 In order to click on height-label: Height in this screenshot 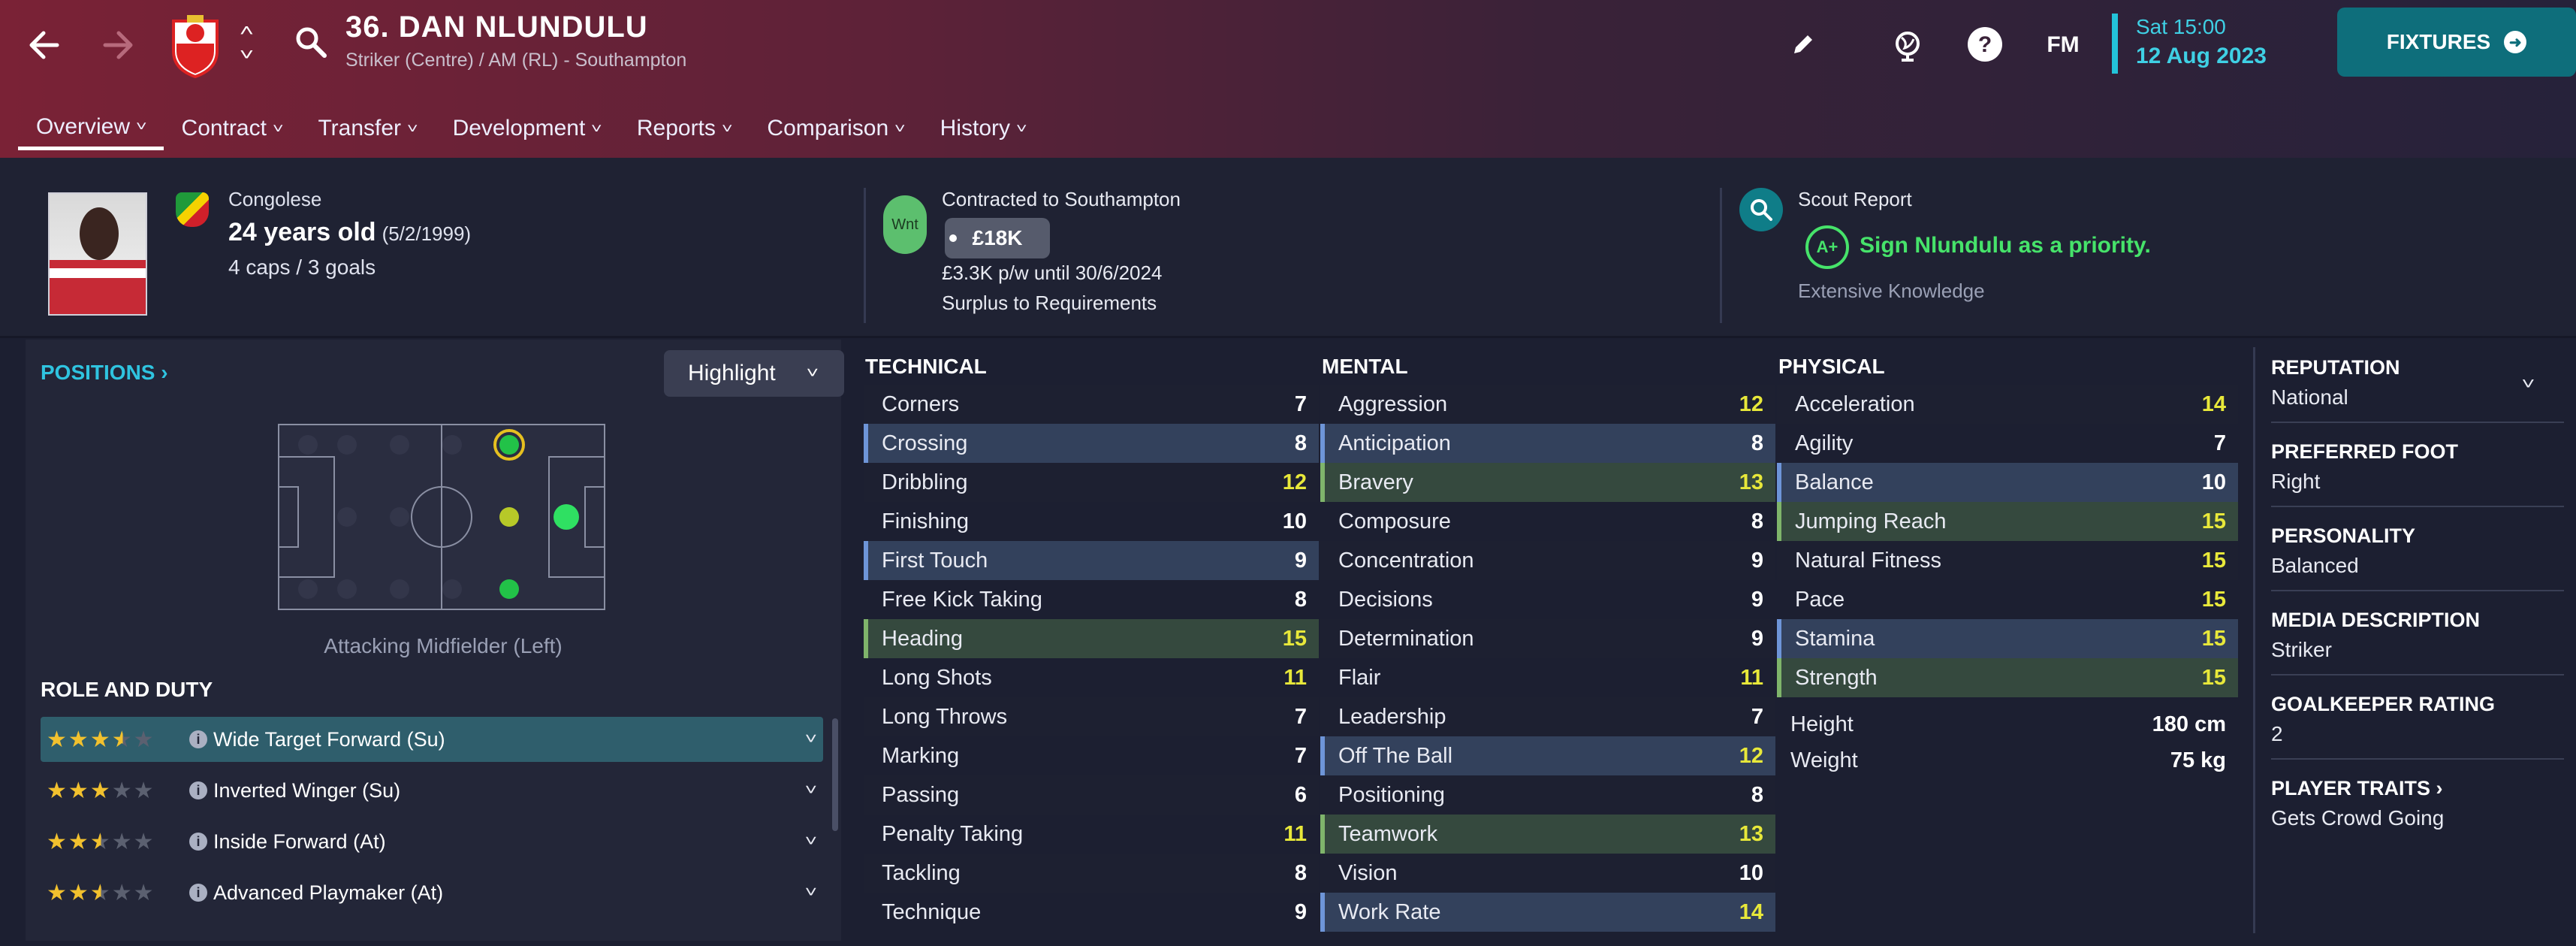, I will do `click(1822, 724)`.